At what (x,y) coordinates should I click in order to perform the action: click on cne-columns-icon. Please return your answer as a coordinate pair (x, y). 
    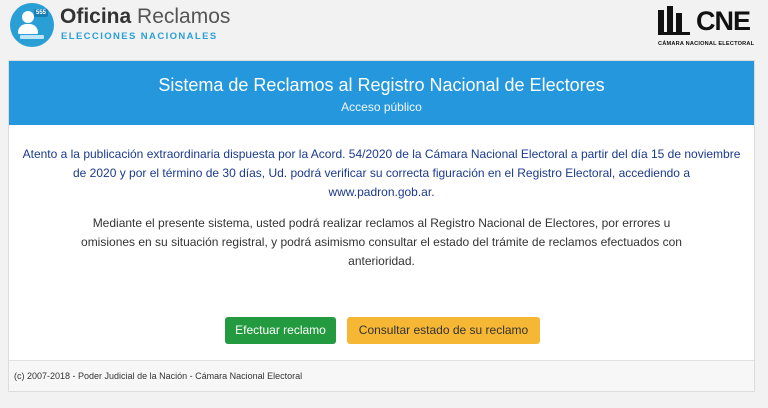
    Looking at the image, I should click on (674, 20).